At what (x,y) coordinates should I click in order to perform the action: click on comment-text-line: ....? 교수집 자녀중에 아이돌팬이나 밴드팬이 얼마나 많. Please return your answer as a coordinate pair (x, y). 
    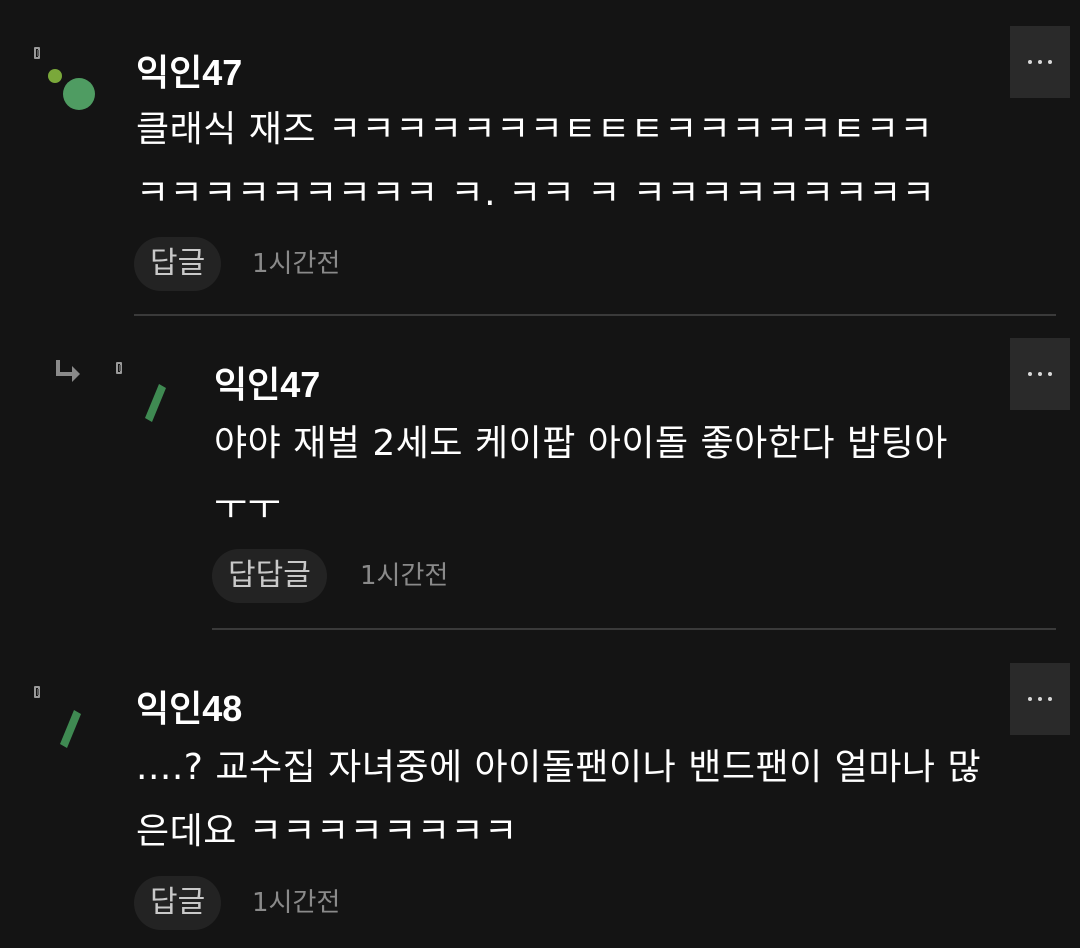
    Looking at the image, I should click on (559, 767).